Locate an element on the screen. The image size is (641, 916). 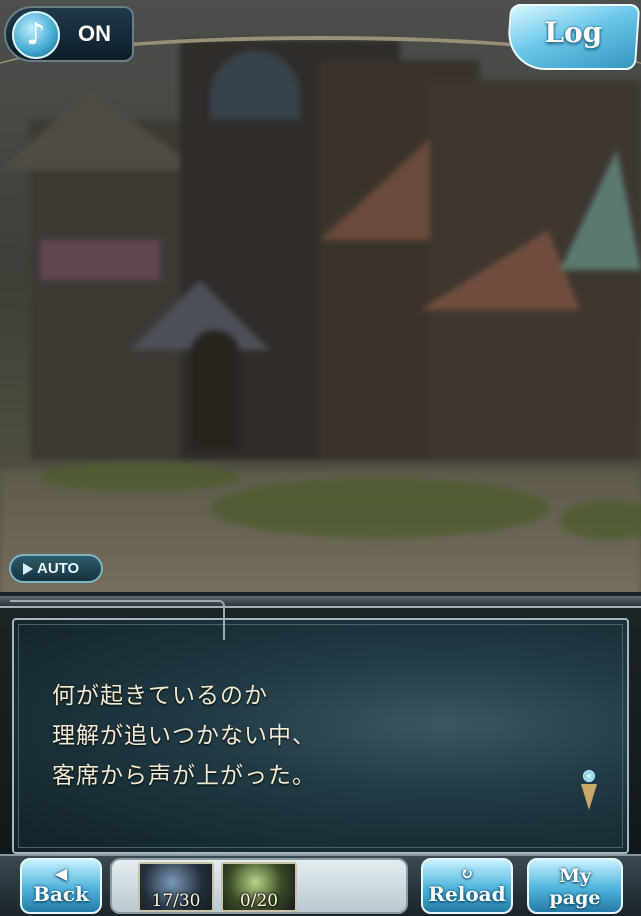
bp-value: 0/20 is located at coordinates (259, 901).